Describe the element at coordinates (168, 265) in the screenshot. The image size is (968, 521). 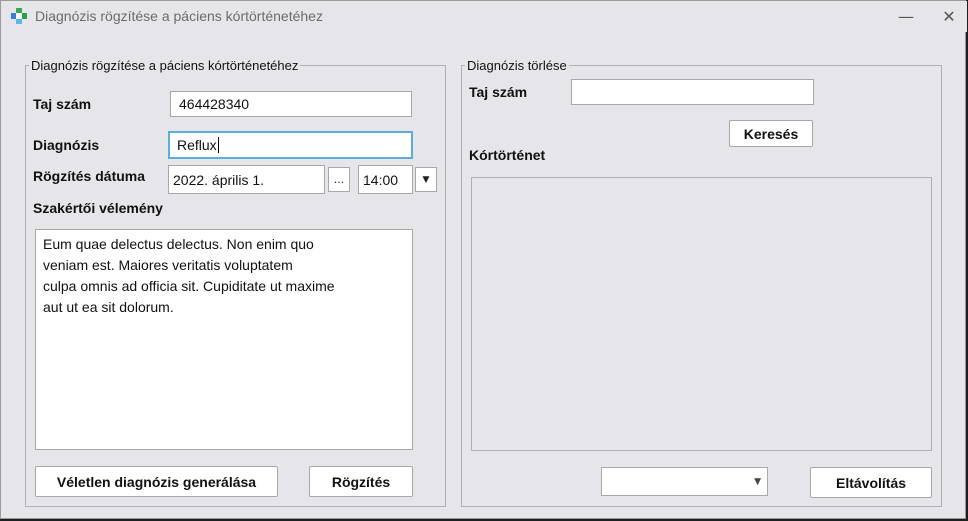
I see `opinion-line: veniam est. Maiores veritatis voluptatem` at that location.